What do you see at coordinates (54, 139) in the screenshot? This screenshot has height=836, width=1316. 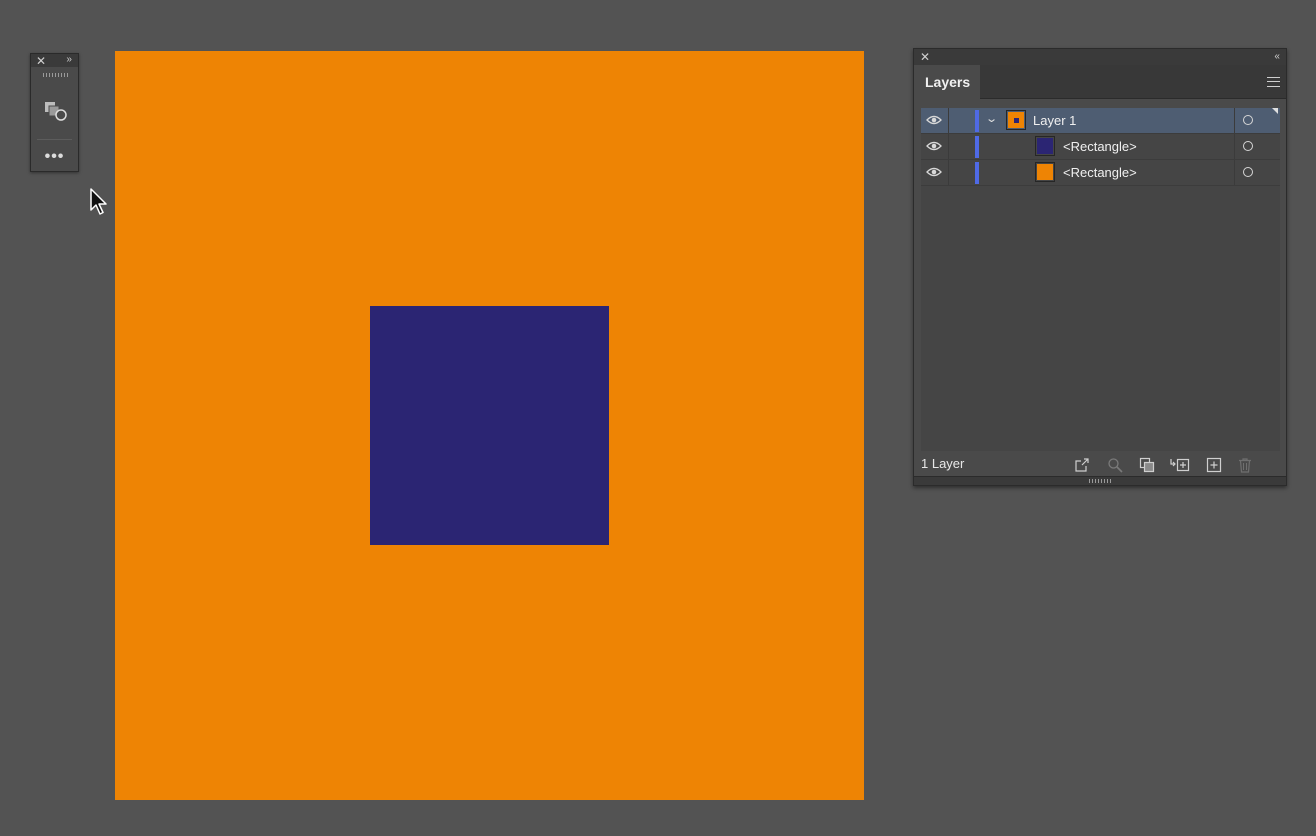 I see `divider` at bounding box center [54, 139].